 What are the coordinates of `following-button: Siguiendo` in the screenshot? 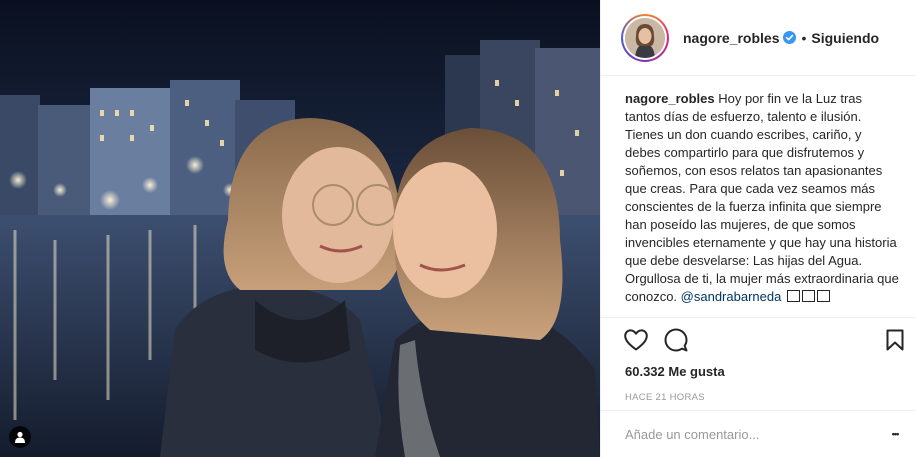 It's located at (845, 38).